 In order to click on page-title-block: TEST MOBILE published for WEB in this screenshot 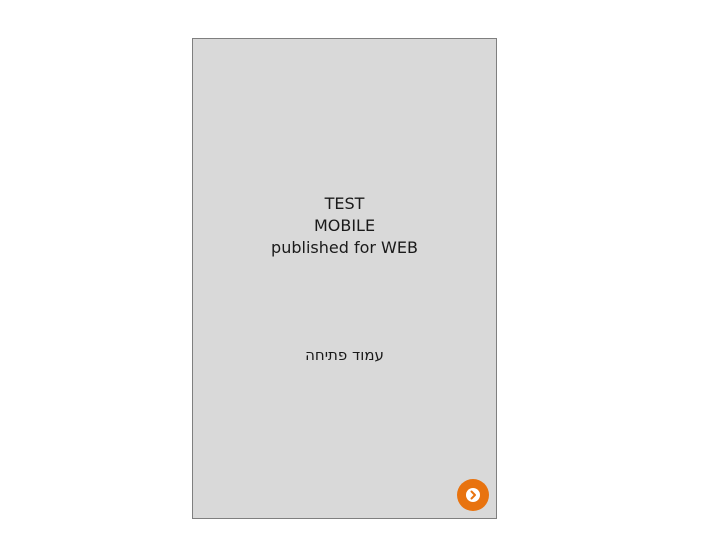, I will do `click(344, 226)`.